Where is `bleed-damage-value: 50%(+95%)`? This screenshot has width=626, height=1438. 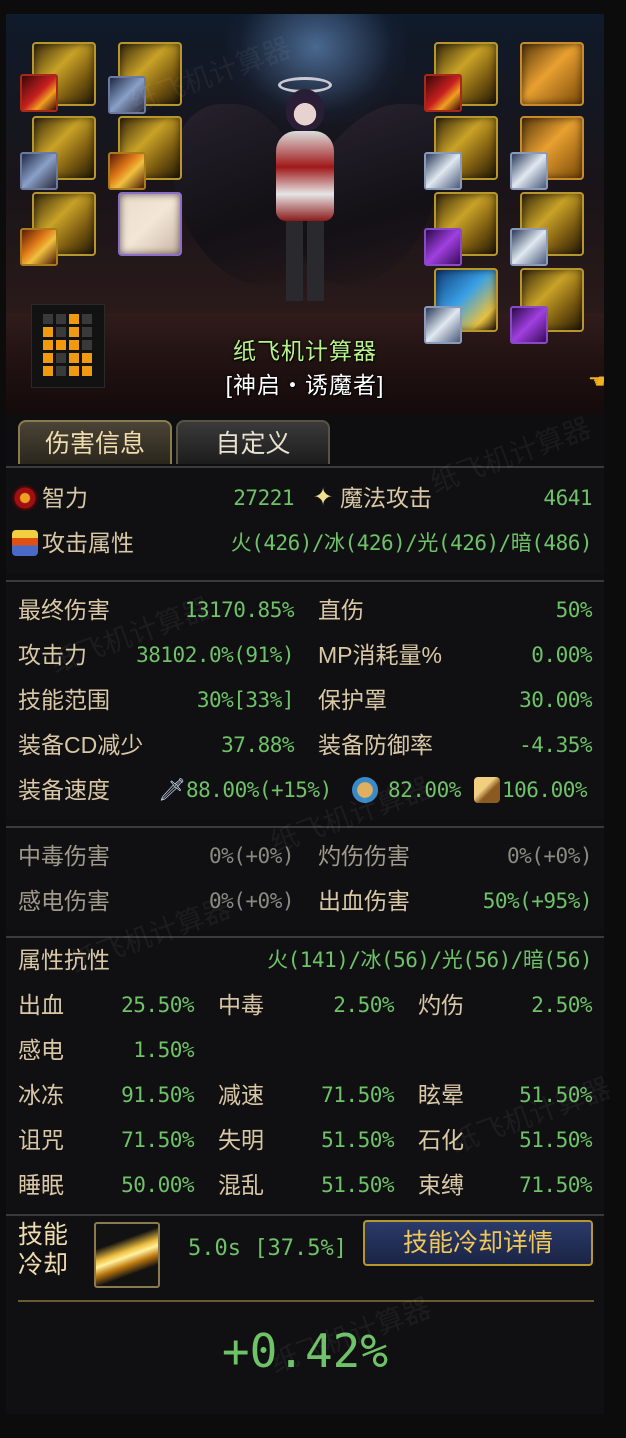
bleed-damage-value: 50%(+95%) is located at coordinates (537, 901).